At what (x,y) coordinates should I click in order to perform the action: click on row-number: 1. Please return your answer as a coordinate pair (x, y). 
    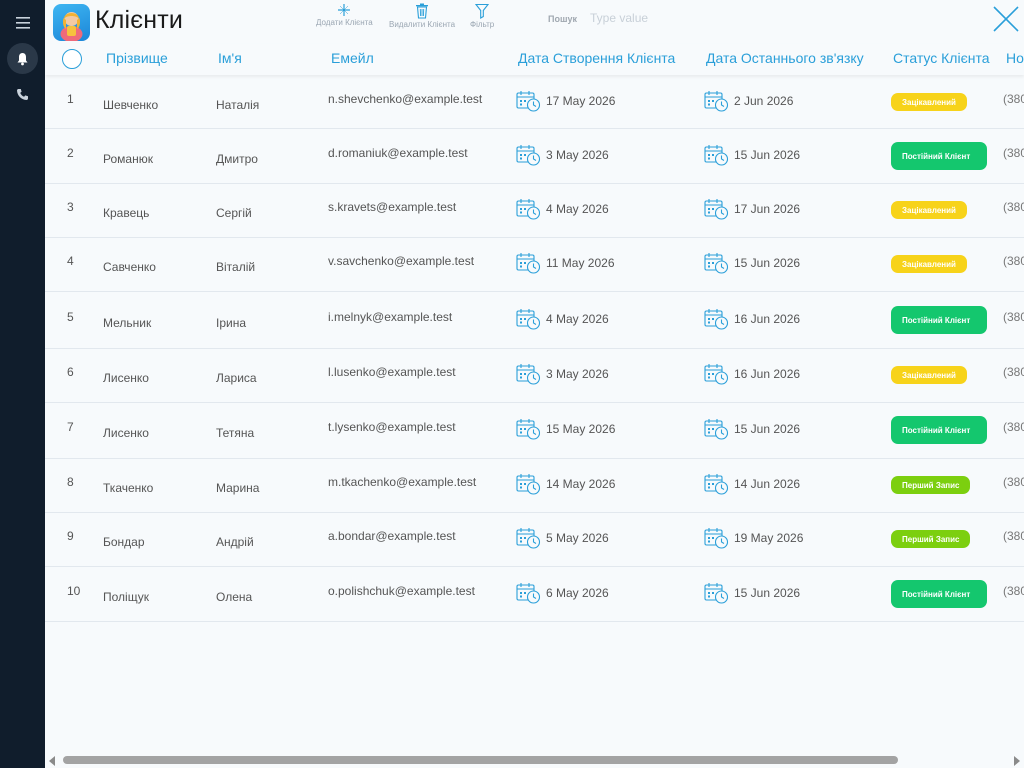
    Looking at the image, I should click on (70, 99).